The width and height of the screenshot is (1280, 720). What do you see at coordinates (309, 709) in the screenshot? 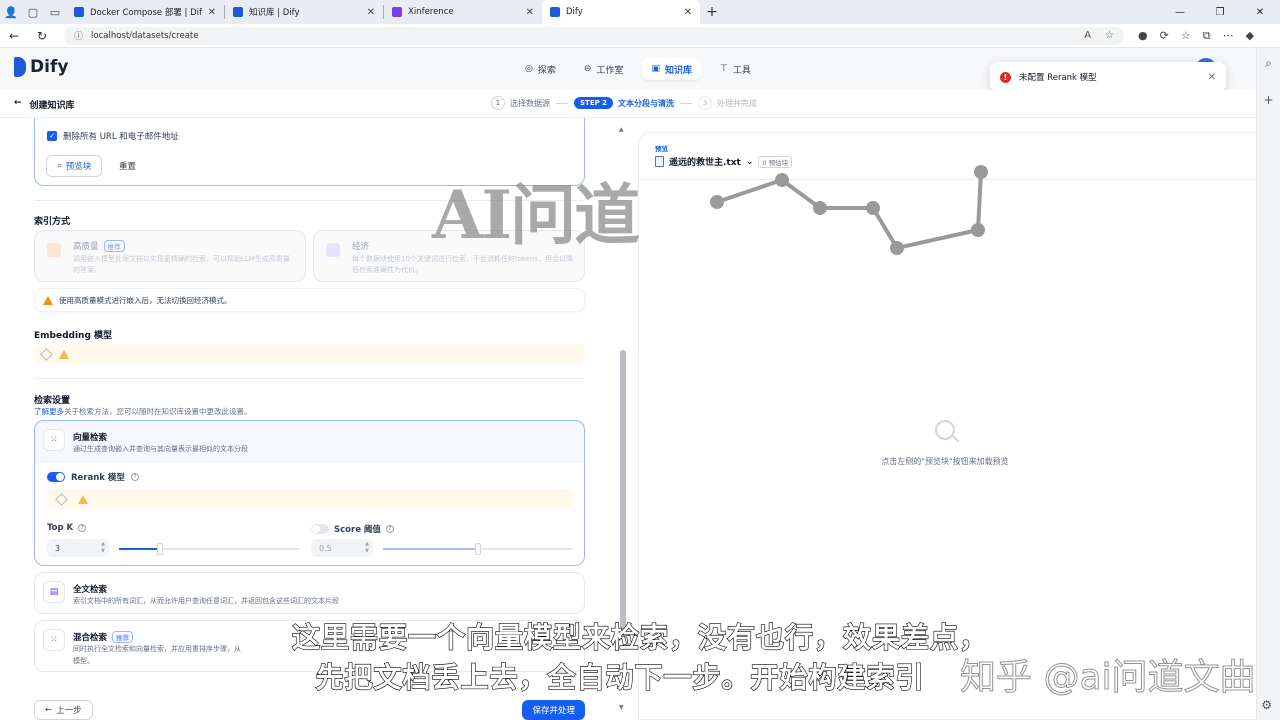
I see `form-footer: ← 上一步 保存并处理` at bounding box center [309, 709].